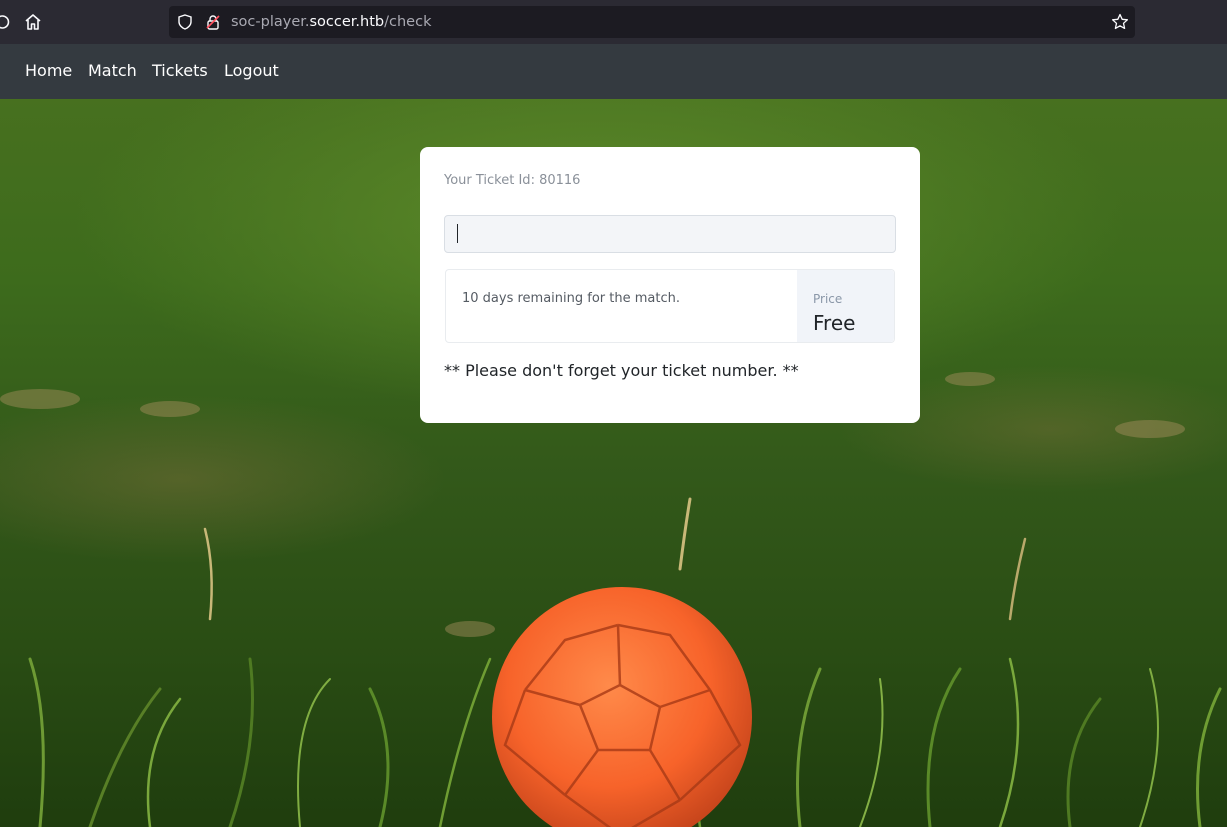  Describe the element at coordinates (180, 71) in the screenshot. I see `nav-tickets-link: Tickets` at that location.